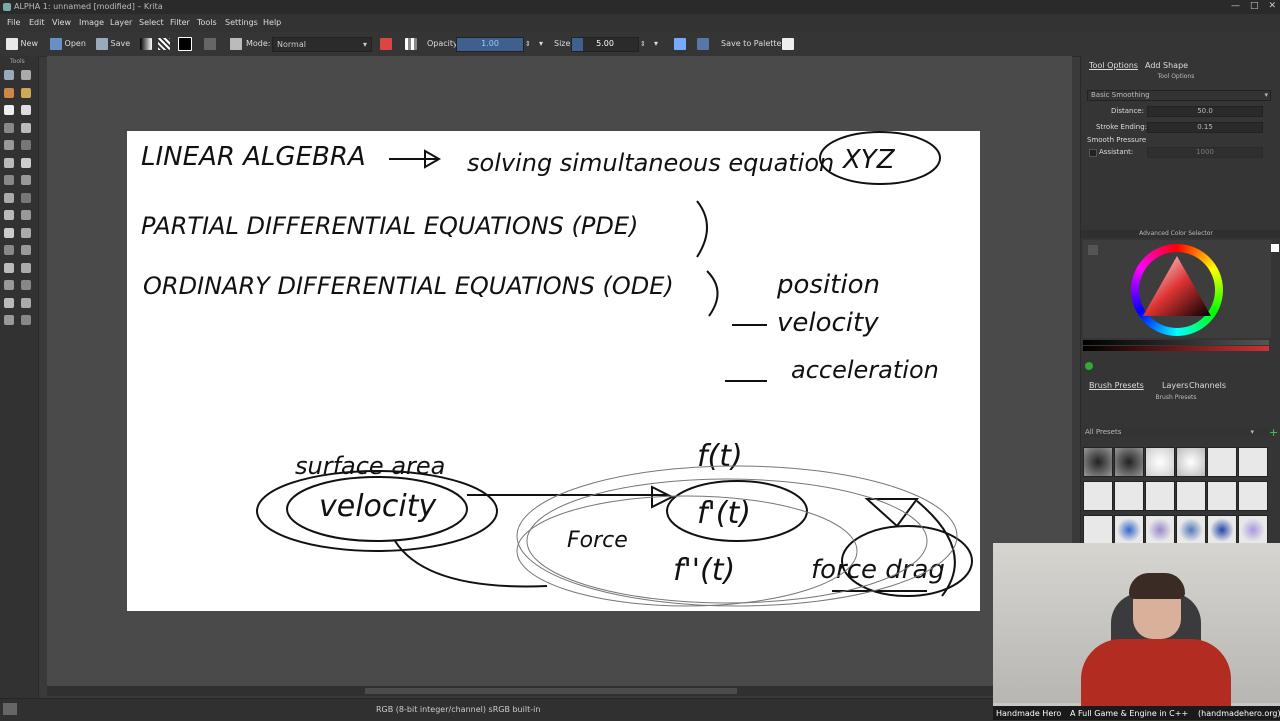  I want to click on menu-help: Help, so click(272, 22).